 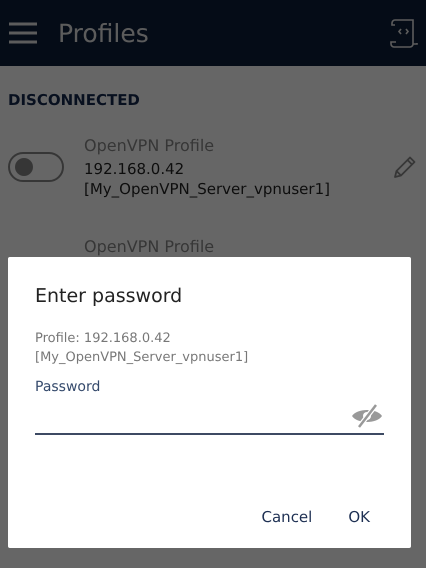 What do you see at coordinates (68, 387) in the screenshot?
I see `field-label: Password` at bounding box center [68, 387].